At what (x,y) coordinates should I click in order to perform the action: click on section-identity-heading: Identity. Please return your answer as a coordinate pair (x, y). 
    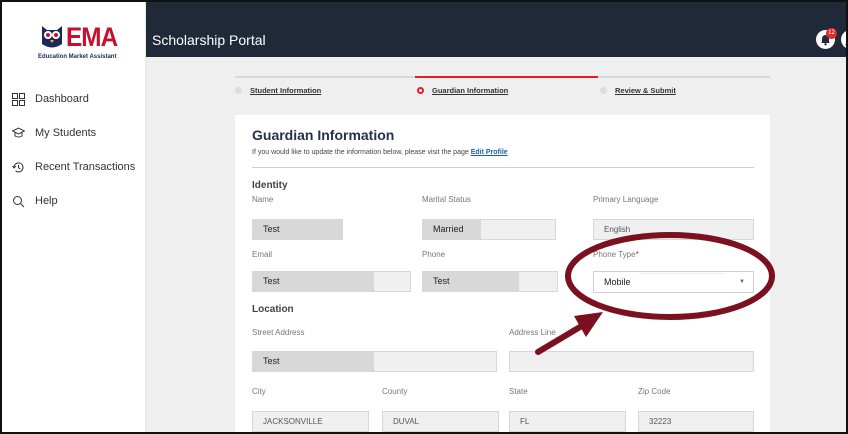
    Looking at the image, I should click on (270, 185).